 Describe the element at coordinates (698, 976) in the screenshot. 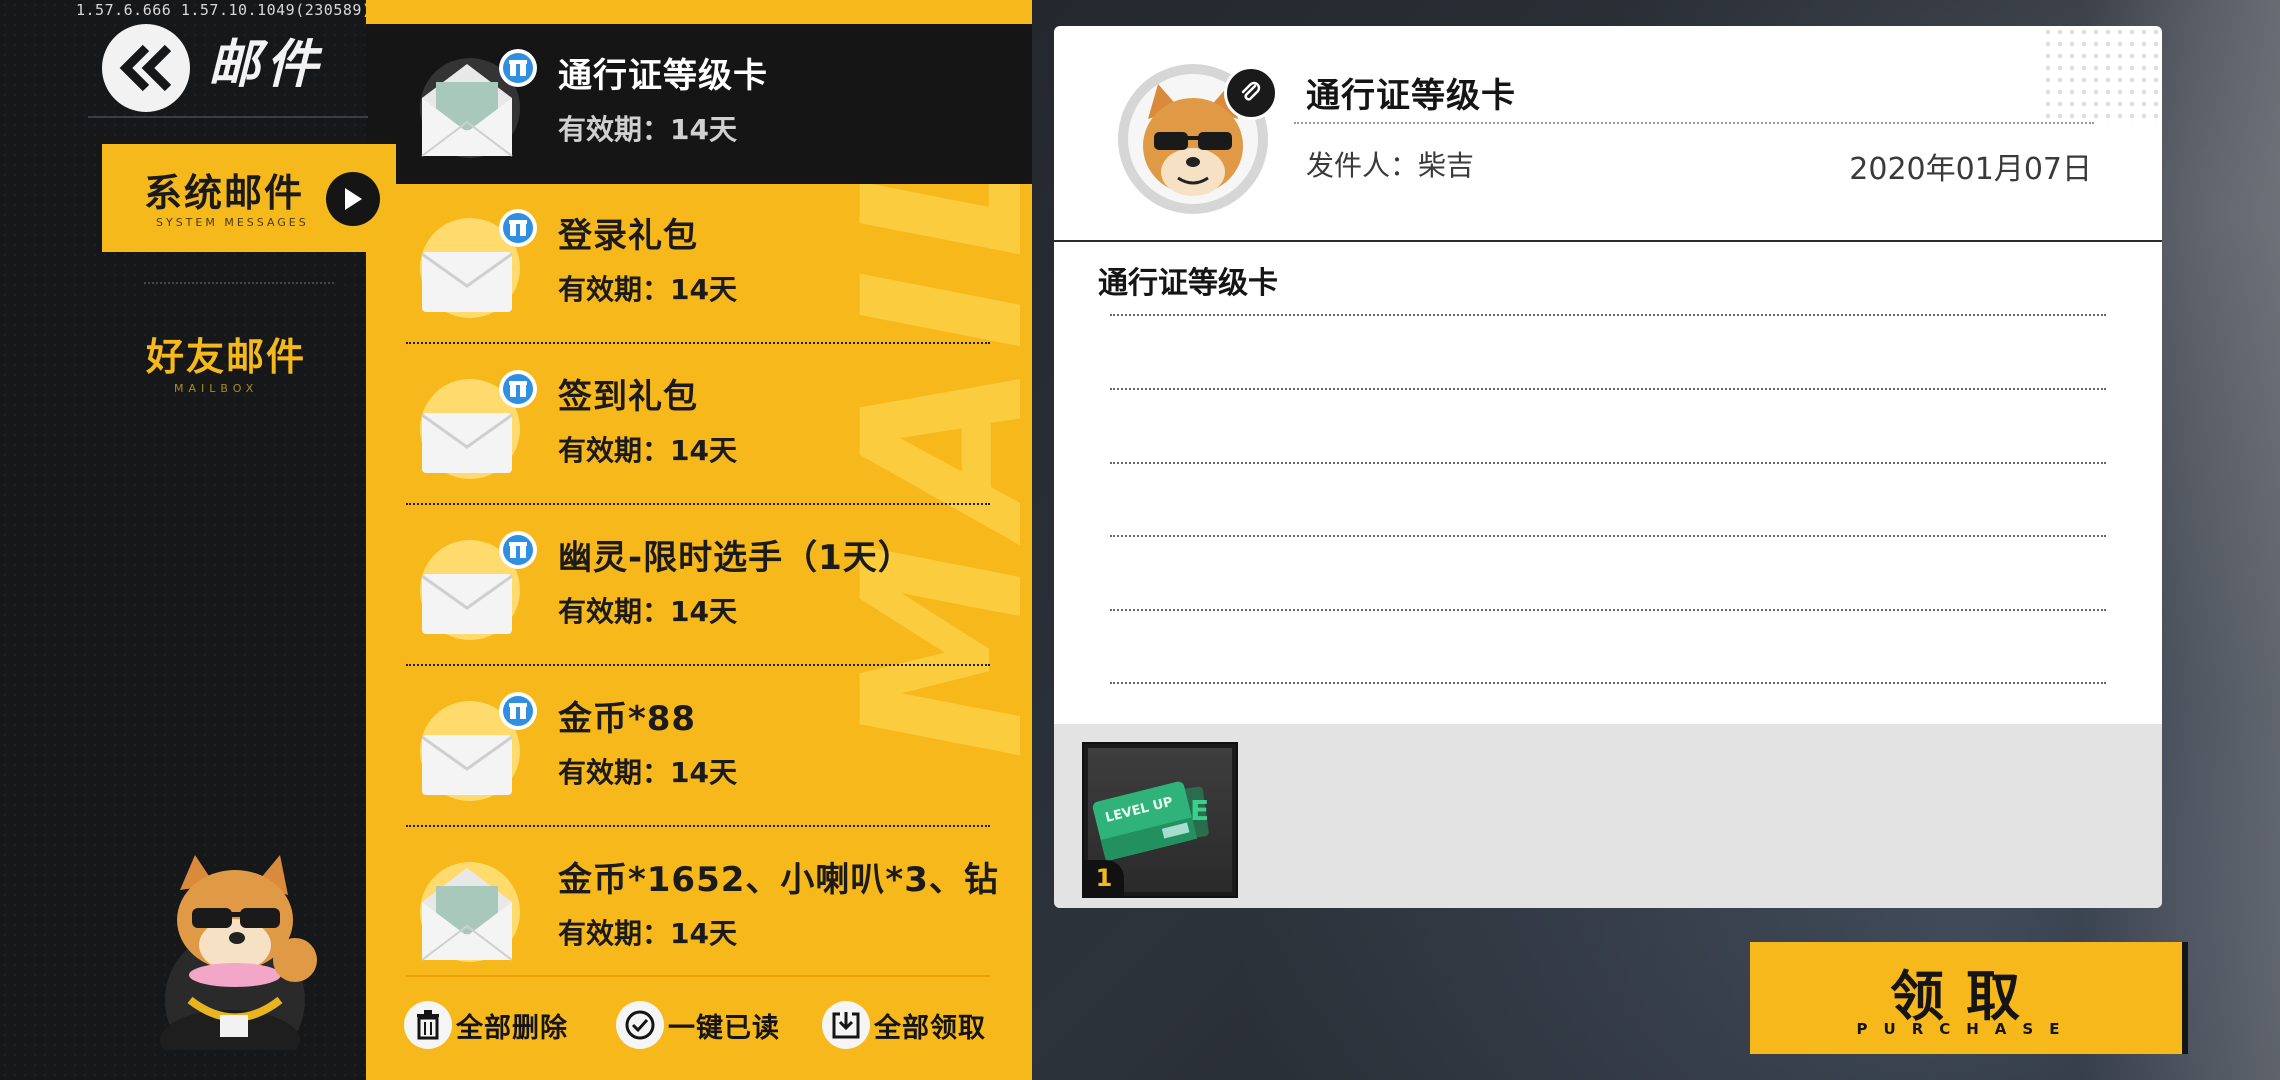

I see `toolbar-divider` at that location.